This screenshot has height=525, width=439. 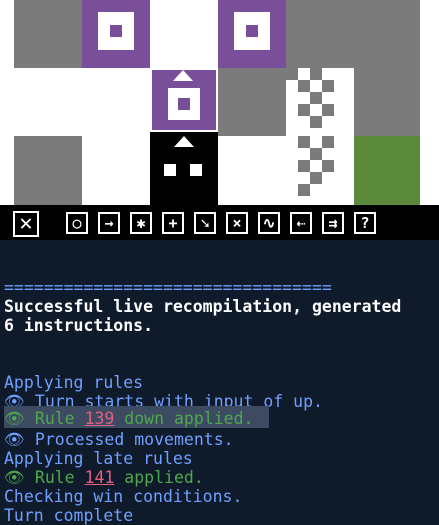 I want to click on arrow-right-button: →, so click(x=109, y=223).